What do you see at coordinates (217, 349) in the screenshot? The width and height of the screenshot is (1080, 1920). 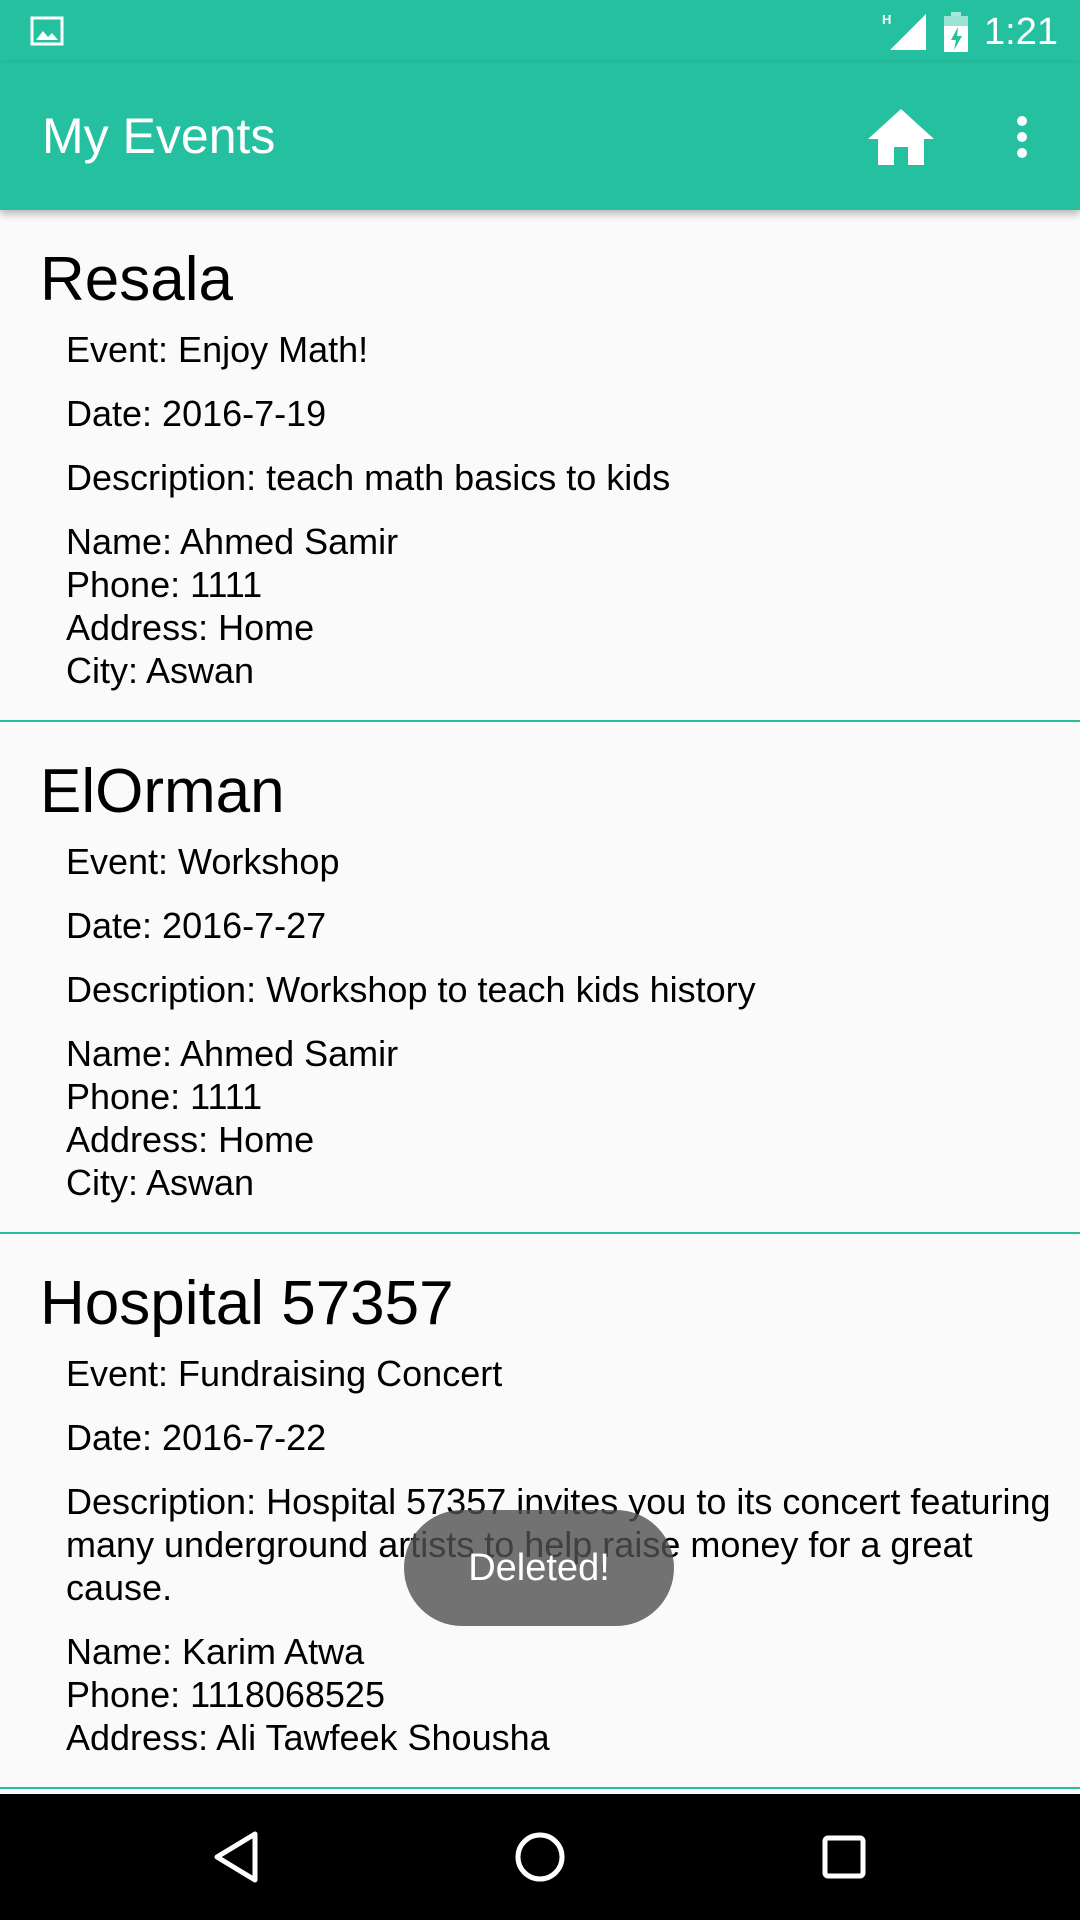 I see `event-title: Event: Enjoy Math!` at bounding box center [217, 349].